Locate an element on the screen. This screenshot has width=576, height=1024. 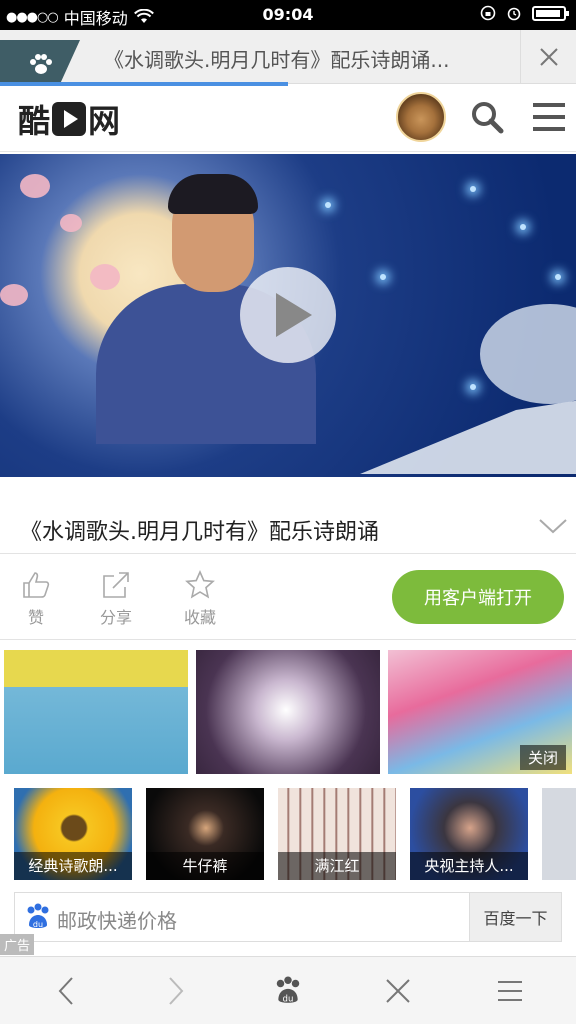
battery-icon is located at coordinates (550, 13).